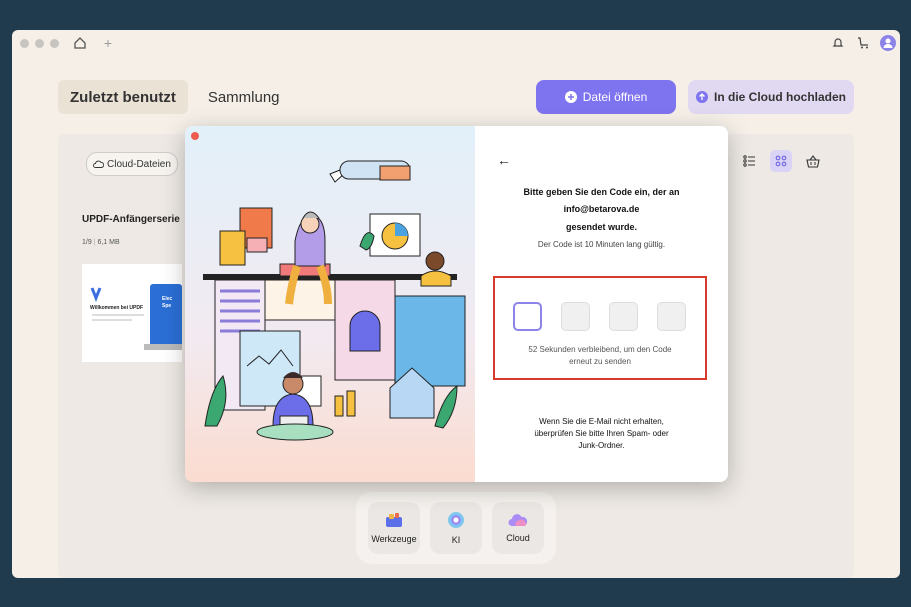  Describe the element at coordinates (334, 300) in the screenshot. I see `illustration-graphic` at that location.